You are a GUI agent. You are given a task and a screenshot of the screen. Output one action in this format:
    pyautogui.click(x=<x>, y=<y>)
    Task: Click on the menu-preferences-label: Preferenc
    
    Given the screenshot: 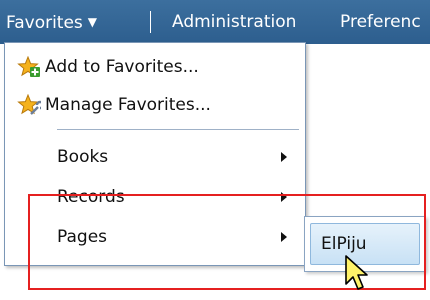 What is the action you would take?
    pyautogui.click(x=380, y=22)
    